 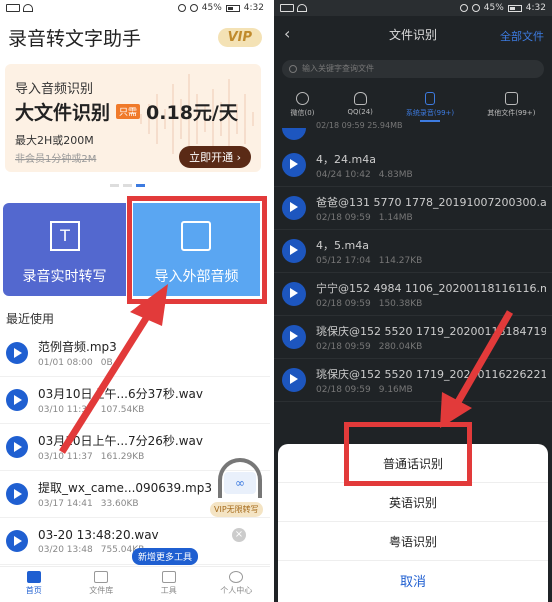 I want to click on file-name: 珧保庆@152 5520 1719_20200116226221905.amr, so click(x=431, y=374).